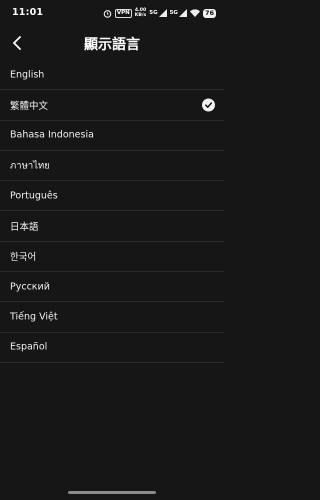  I want to click on alarm-icon, so click(107, 13).